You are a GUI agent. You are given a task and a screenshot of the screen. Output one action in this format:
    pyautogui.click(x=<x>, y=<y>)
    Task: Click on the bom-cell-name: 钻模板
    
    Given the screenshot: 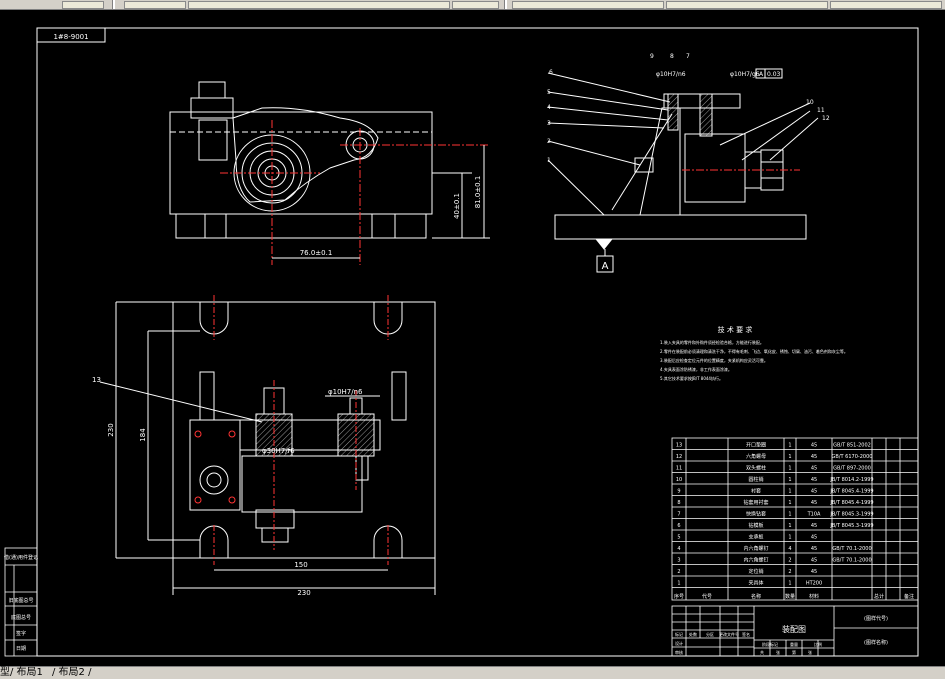 What is the action you would take?
    pyautogui.click(x=755, y=525)
    